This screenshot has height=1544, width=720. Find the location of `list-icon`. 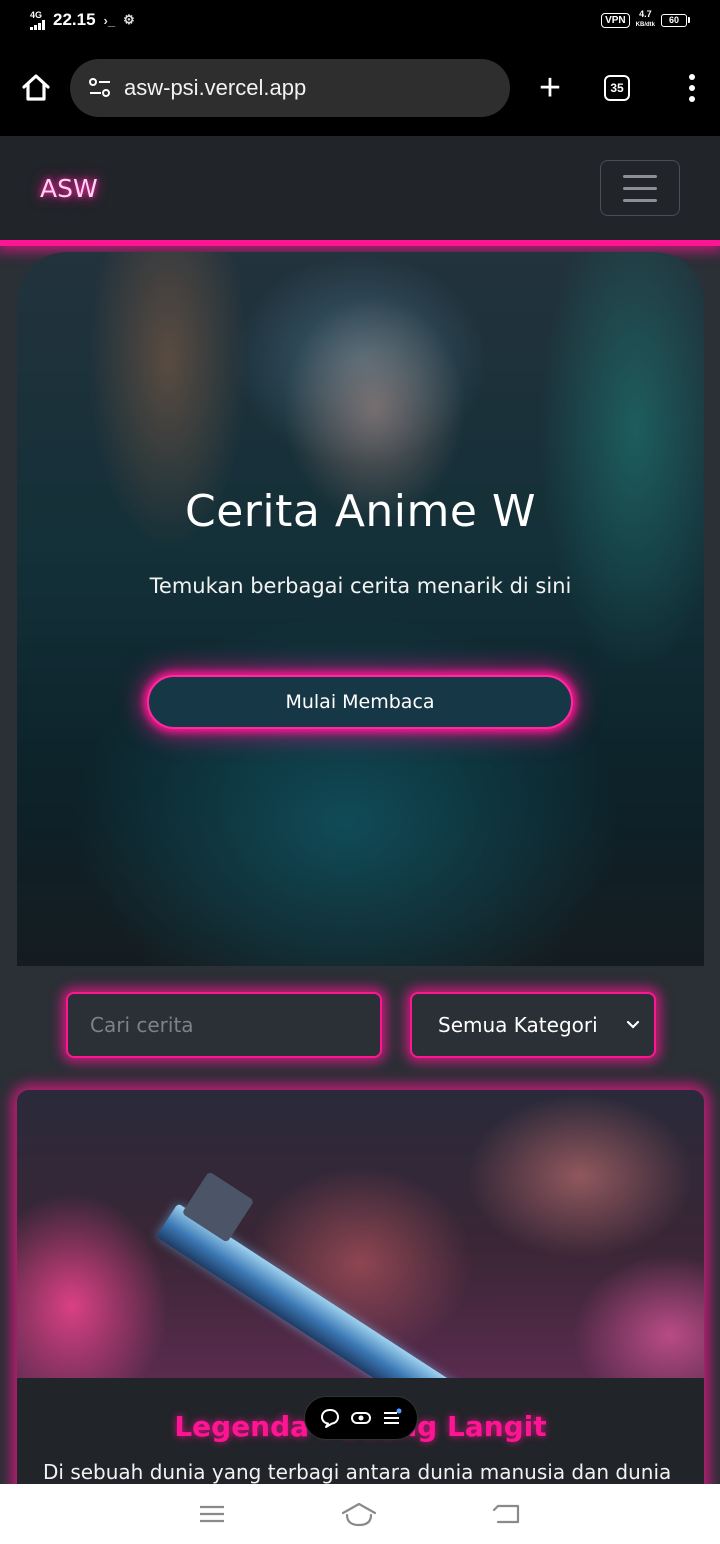

list-icon is located at coordinates (392, 1418).